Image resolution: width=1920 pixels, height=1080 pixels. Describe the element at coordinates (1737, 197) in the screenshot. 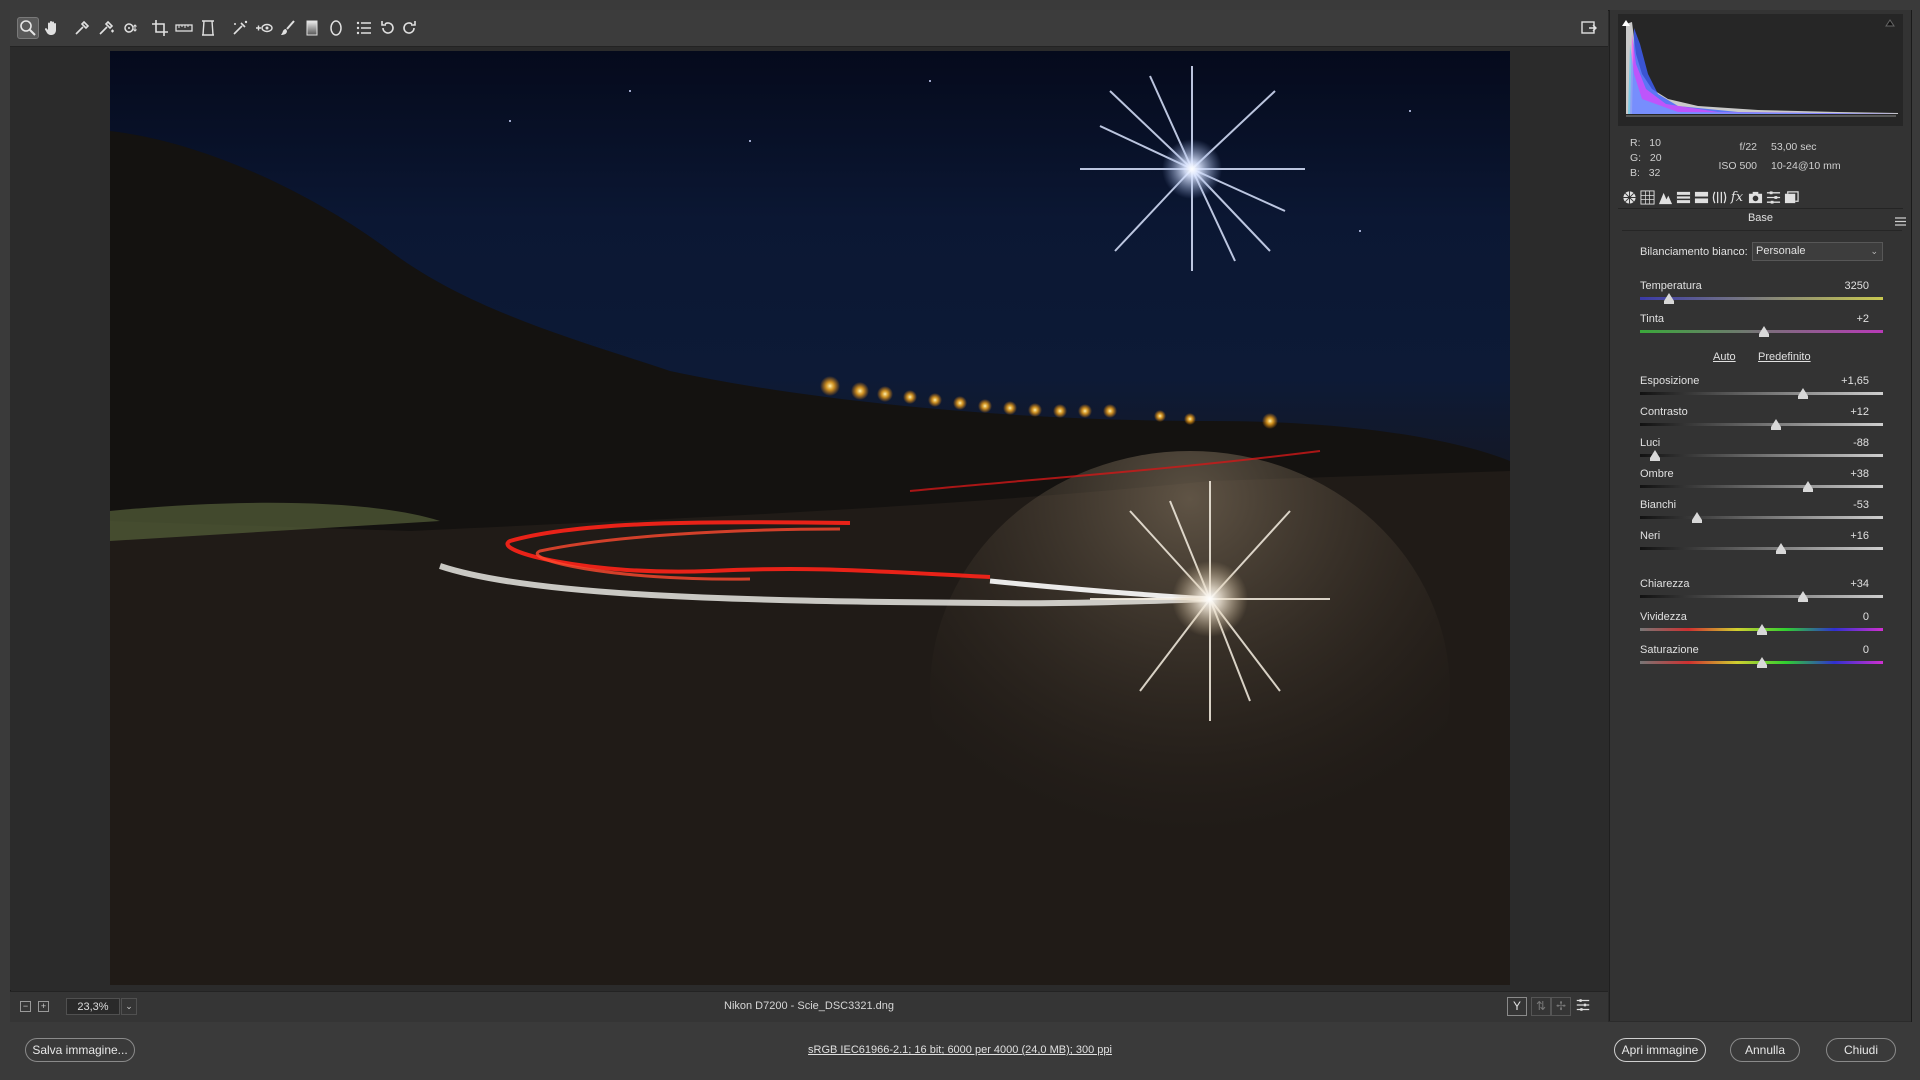

I see `effects-tab-icon: fx` at that location.